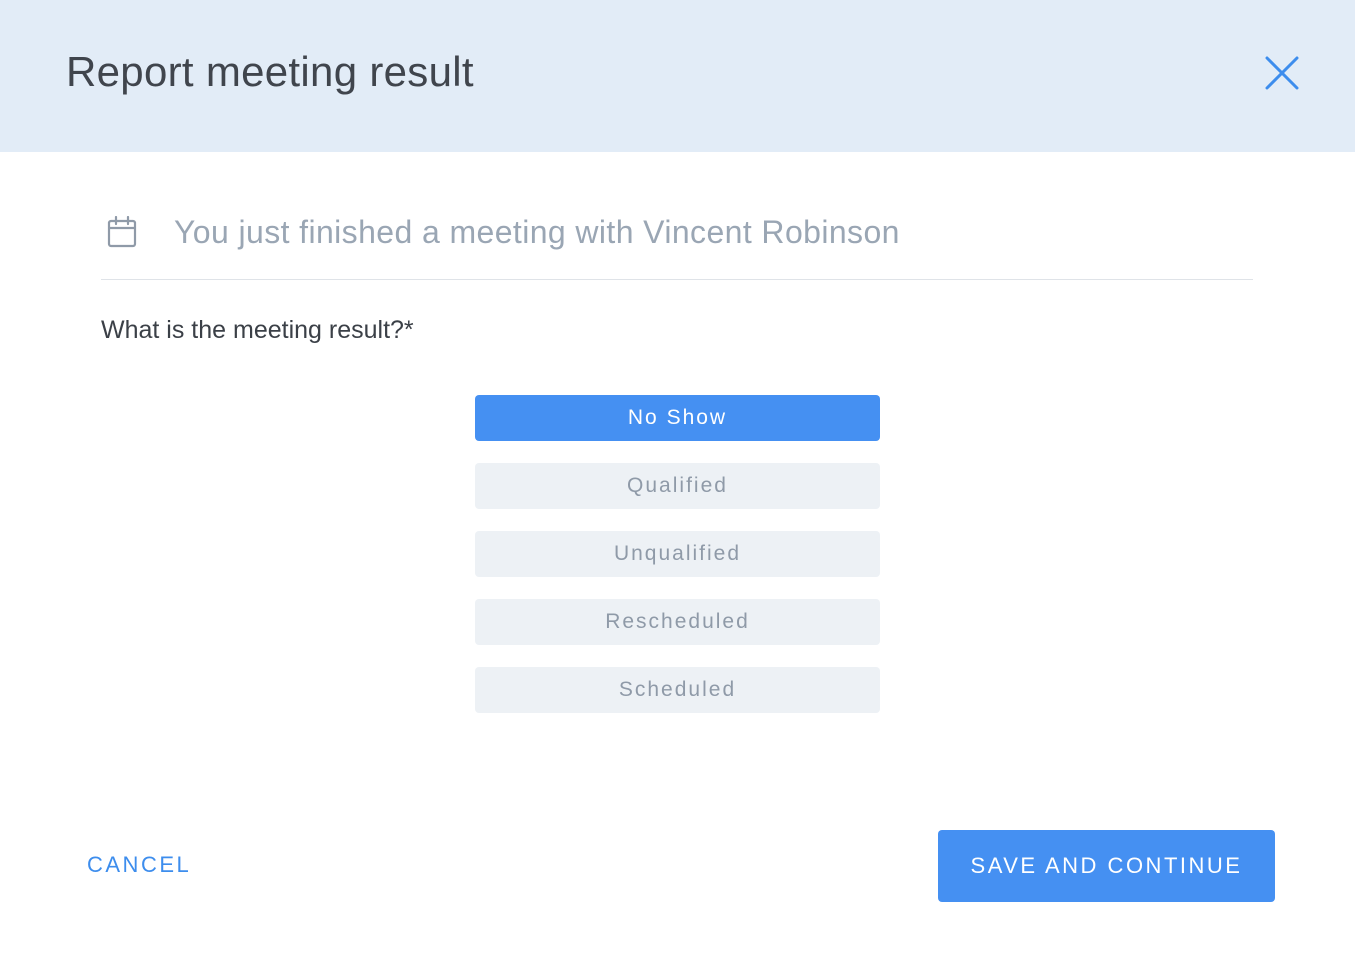 The image size is (1355, 967). I want to click on modal-title: Report meeting result, so click(270, 71).